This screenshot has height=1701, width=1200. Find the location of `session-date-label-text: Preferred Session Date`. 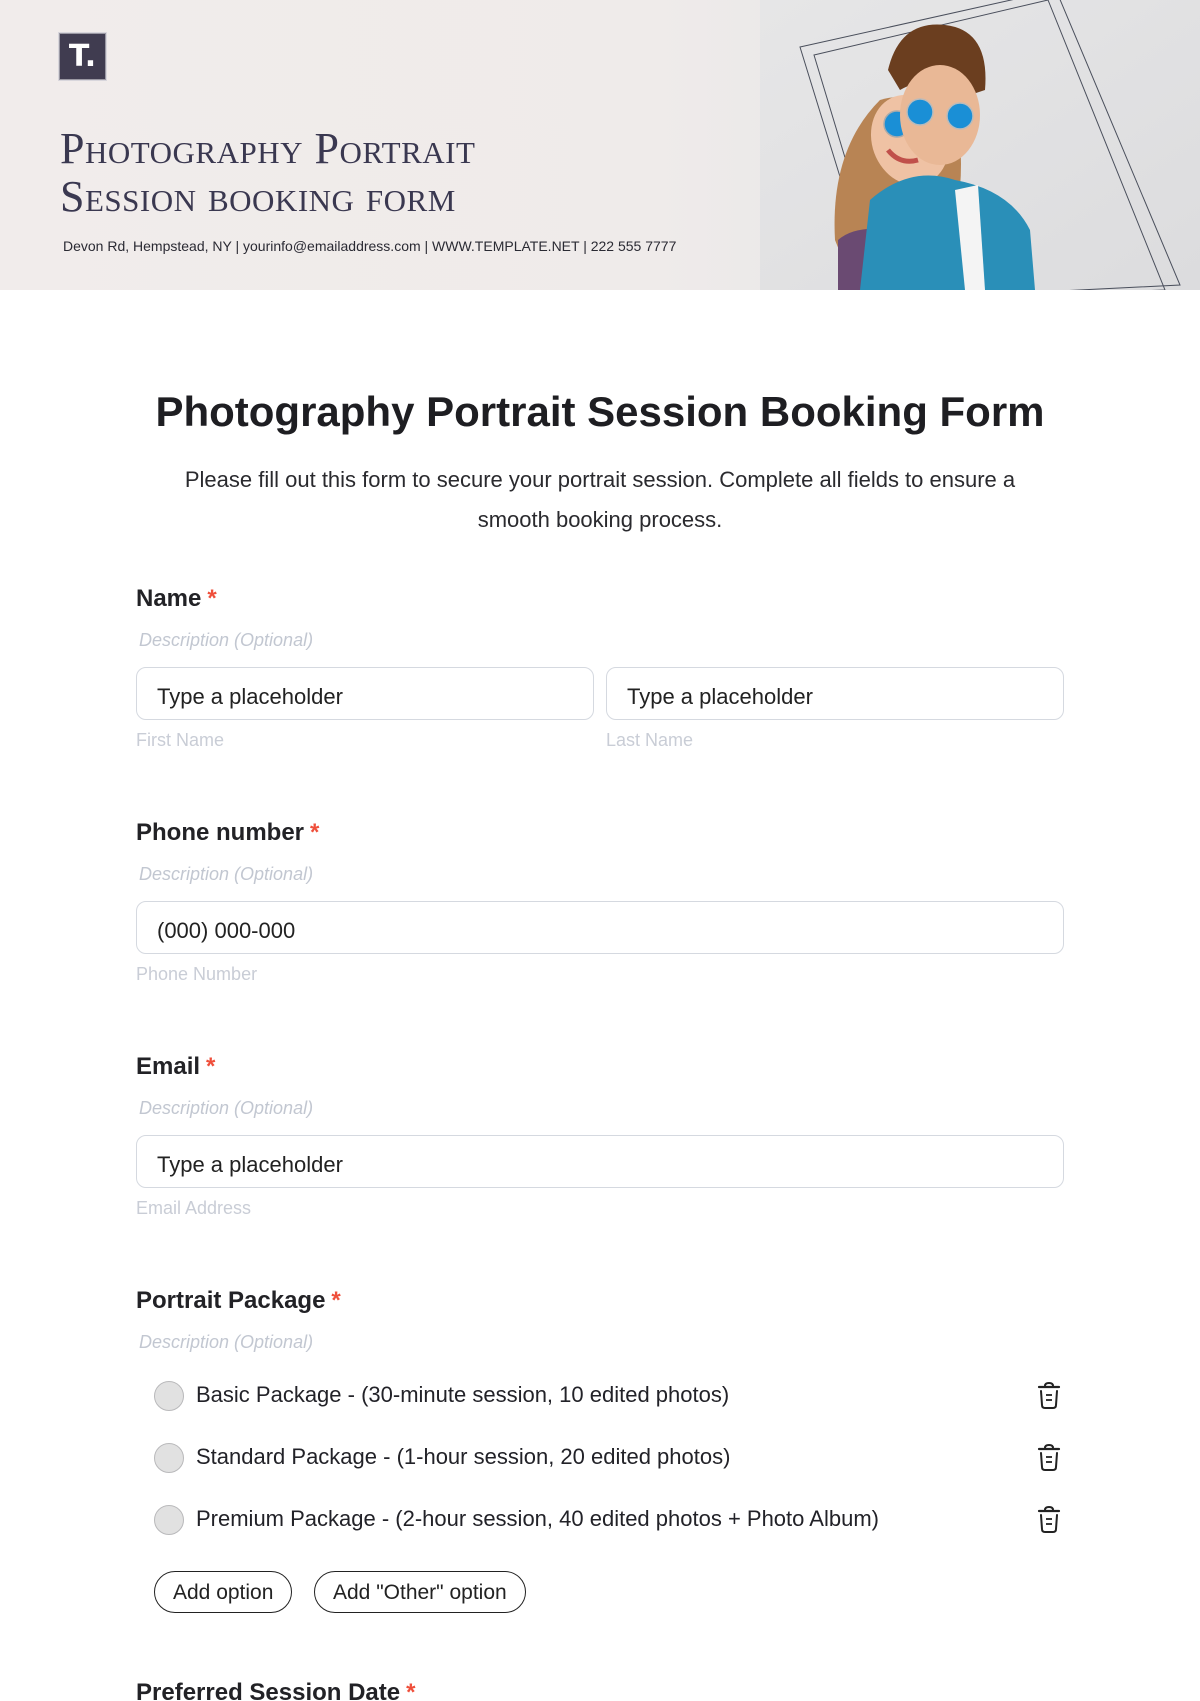

session-date-label-text: Preferred Session Date is located at coordinates (268, 1690).